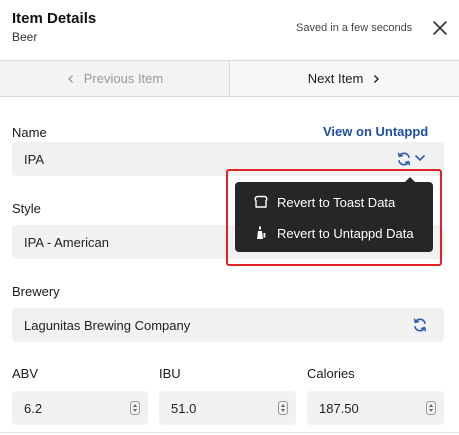  Describe the element at coordinates (375, 131) in the screenshot. I see `view-on-untappd-link: View on Untappd` at that location.